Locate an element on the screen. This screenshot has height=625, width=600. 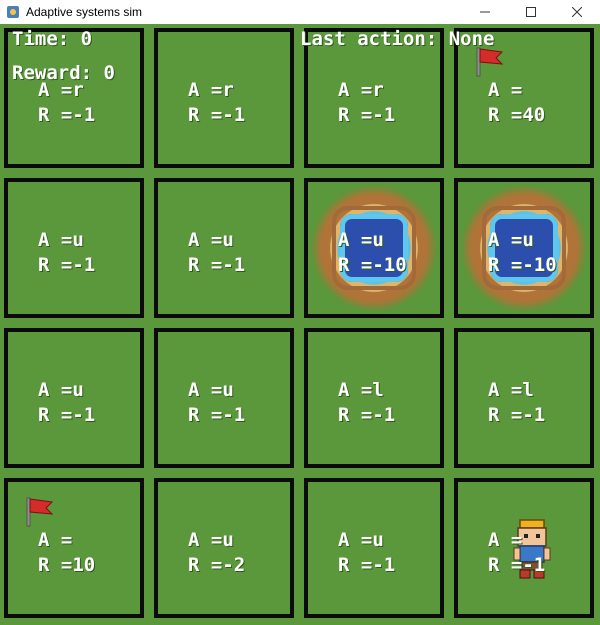
window-title: Adaptive systems sim is located at coordinates (84, 12).